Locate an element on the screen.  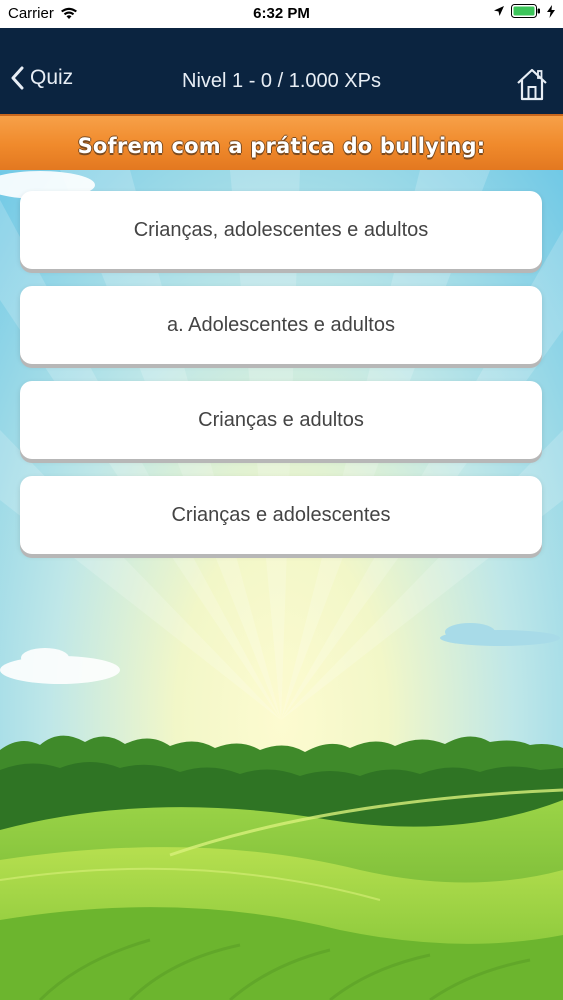
answer-option-3: Crianças e adultos is located at coordinates (281, 420).